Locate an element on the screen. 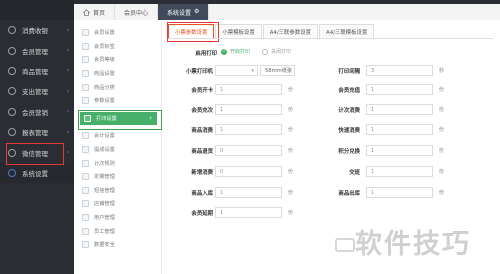 Image resolution: width=500 pixels, height=274 pixels. printer-row: 小票打印机 is located at coordinates (193, 70).